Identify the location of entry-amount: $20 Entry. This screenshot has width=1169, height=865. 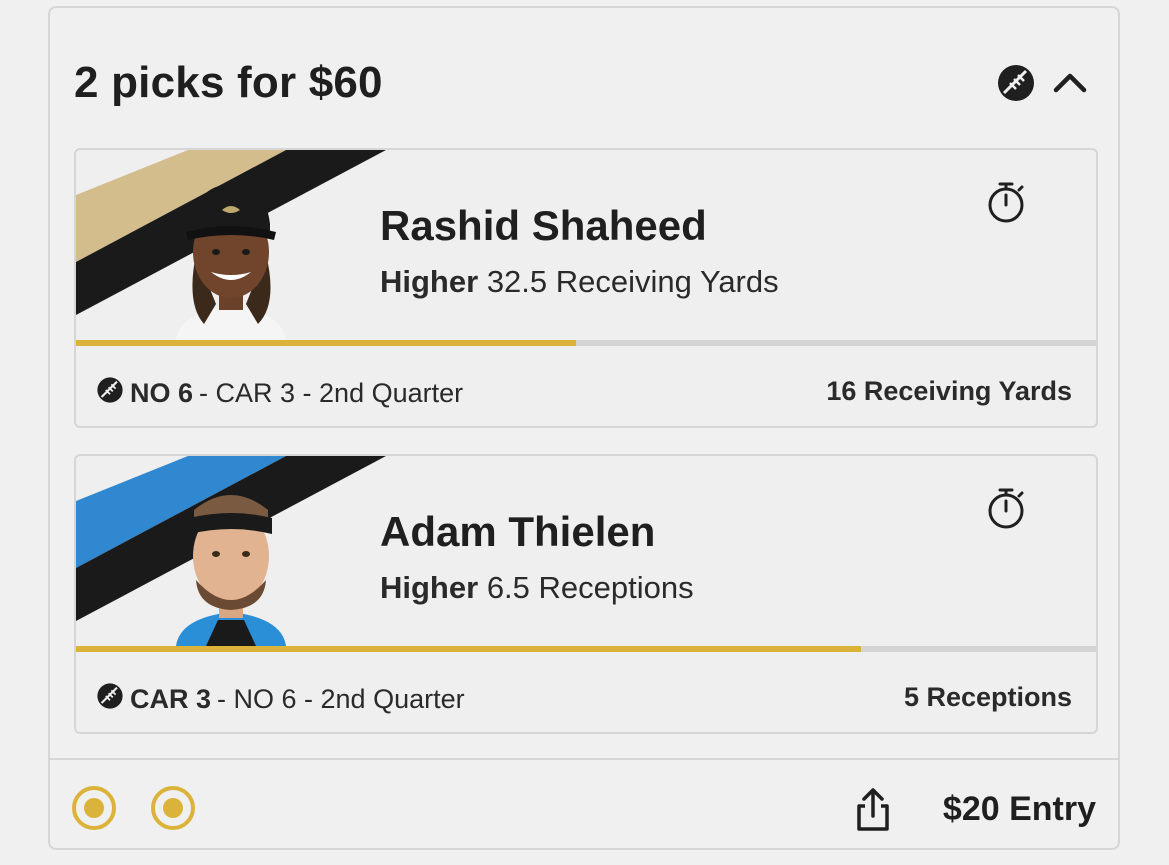
(1019, 809).